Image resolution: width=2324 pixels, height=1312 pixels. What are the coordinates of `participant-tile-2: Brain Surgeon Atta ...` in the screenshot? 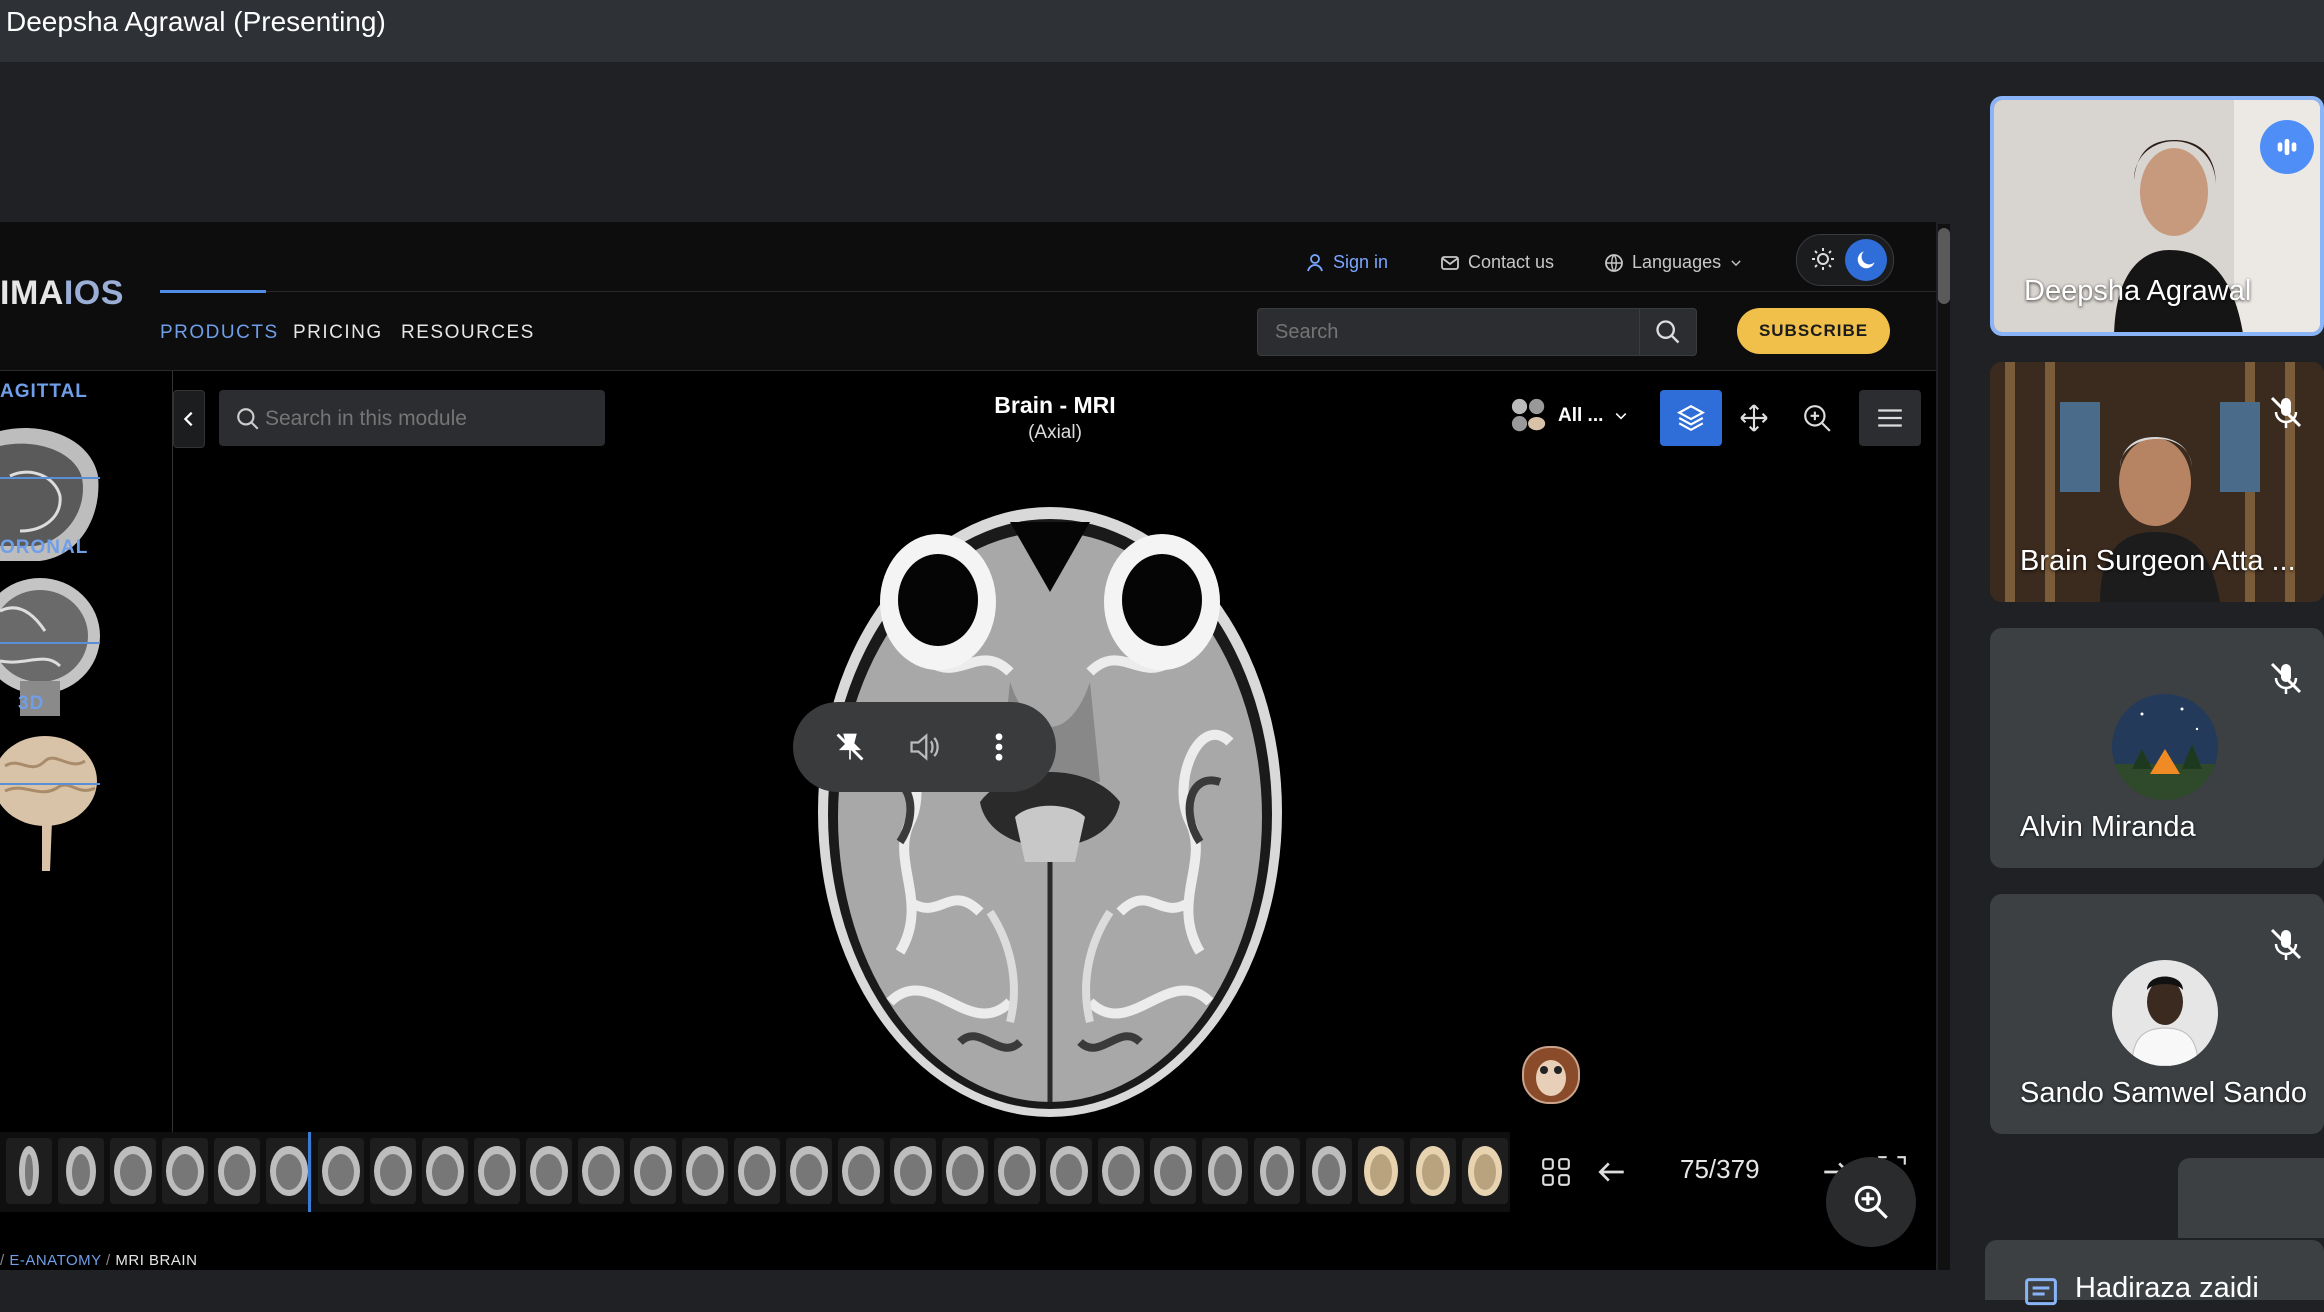 It's located at (2157, 482).